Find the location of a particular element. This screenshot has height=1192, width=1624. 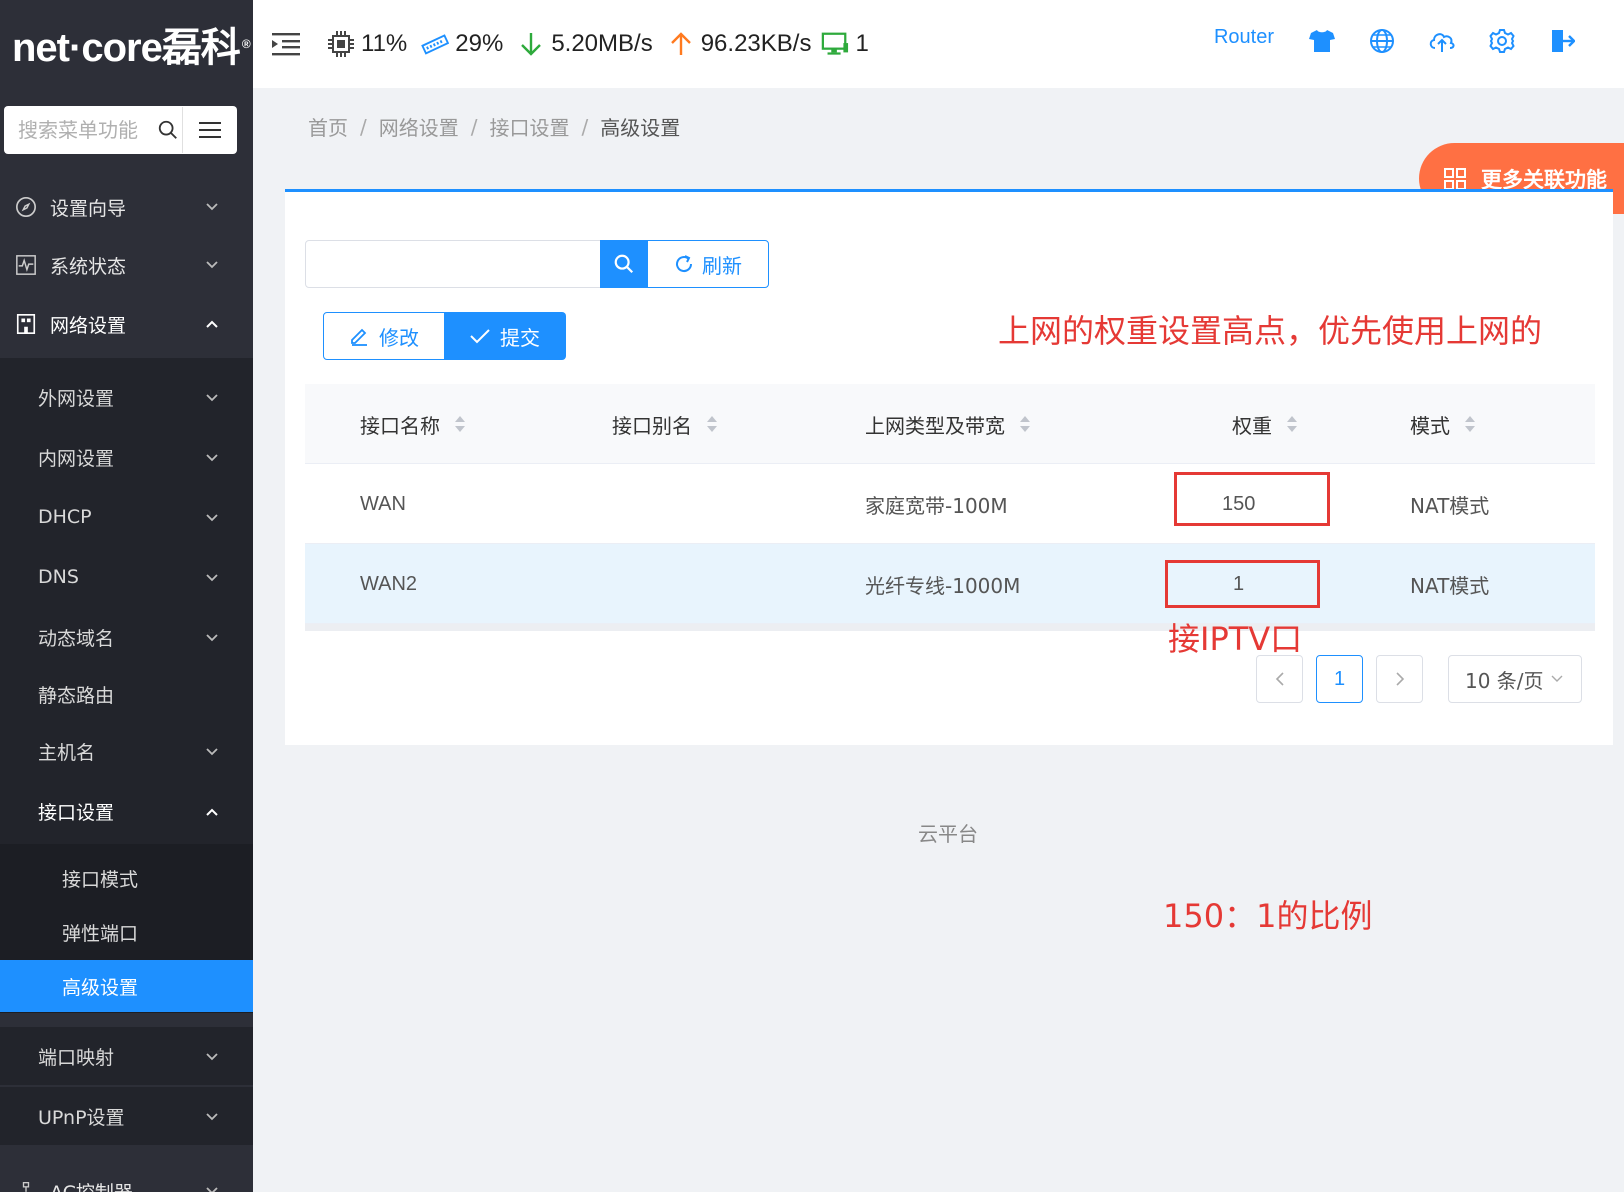

breadcrumb-interface: 接口设置 is located at coordinates (530, 126).